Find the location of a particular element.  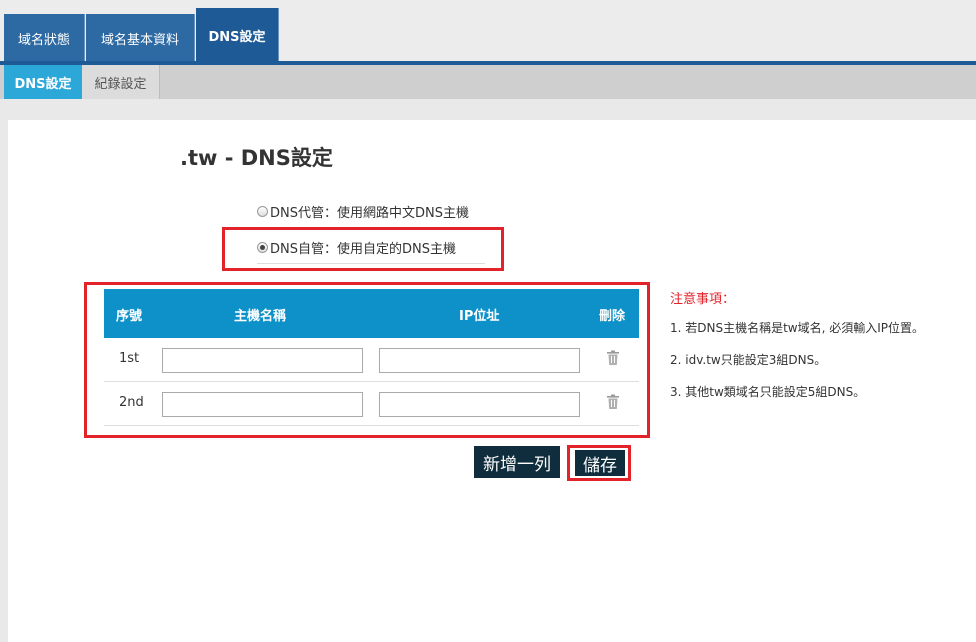

page-title: .tw - DNS設定 is located at coordinates (256, 158).